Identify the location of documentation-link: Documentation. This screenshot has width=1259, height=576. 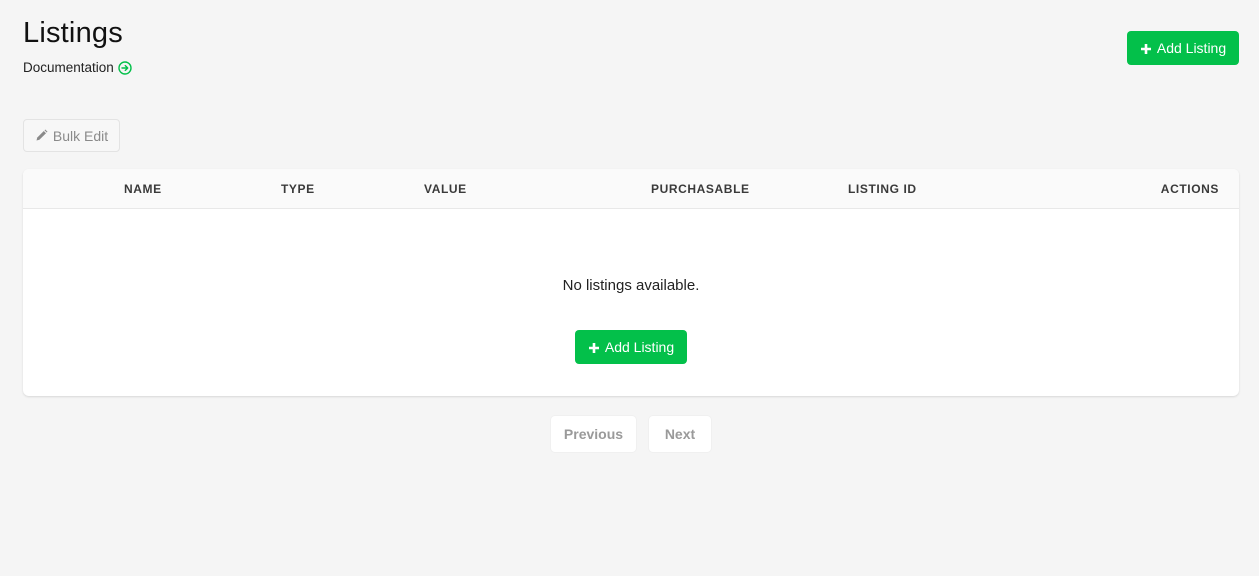
(77, 67).